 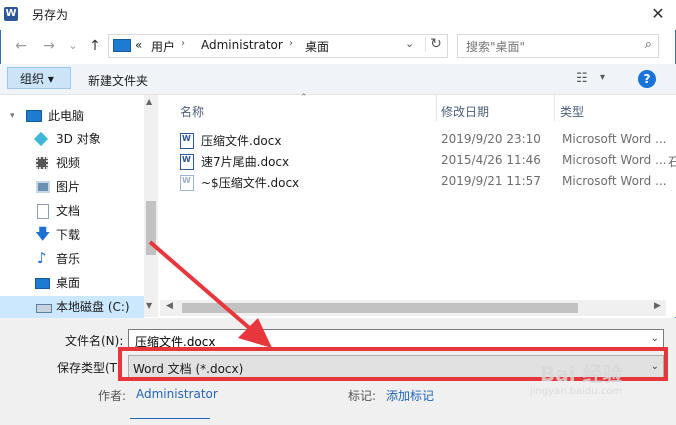 I want to click on baidu-watermark-url: jingyan.baidu.com, so click(x=576, y=391).